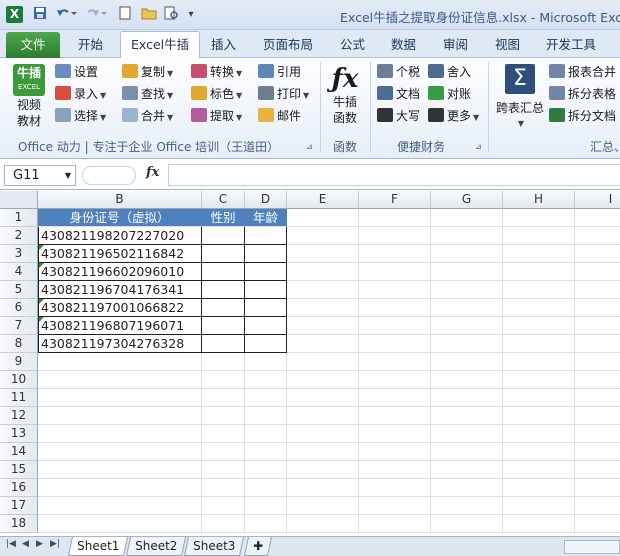 This screenshot has height=556, width=620. I want to click on menu-review: 审阅, so click(455, 45).